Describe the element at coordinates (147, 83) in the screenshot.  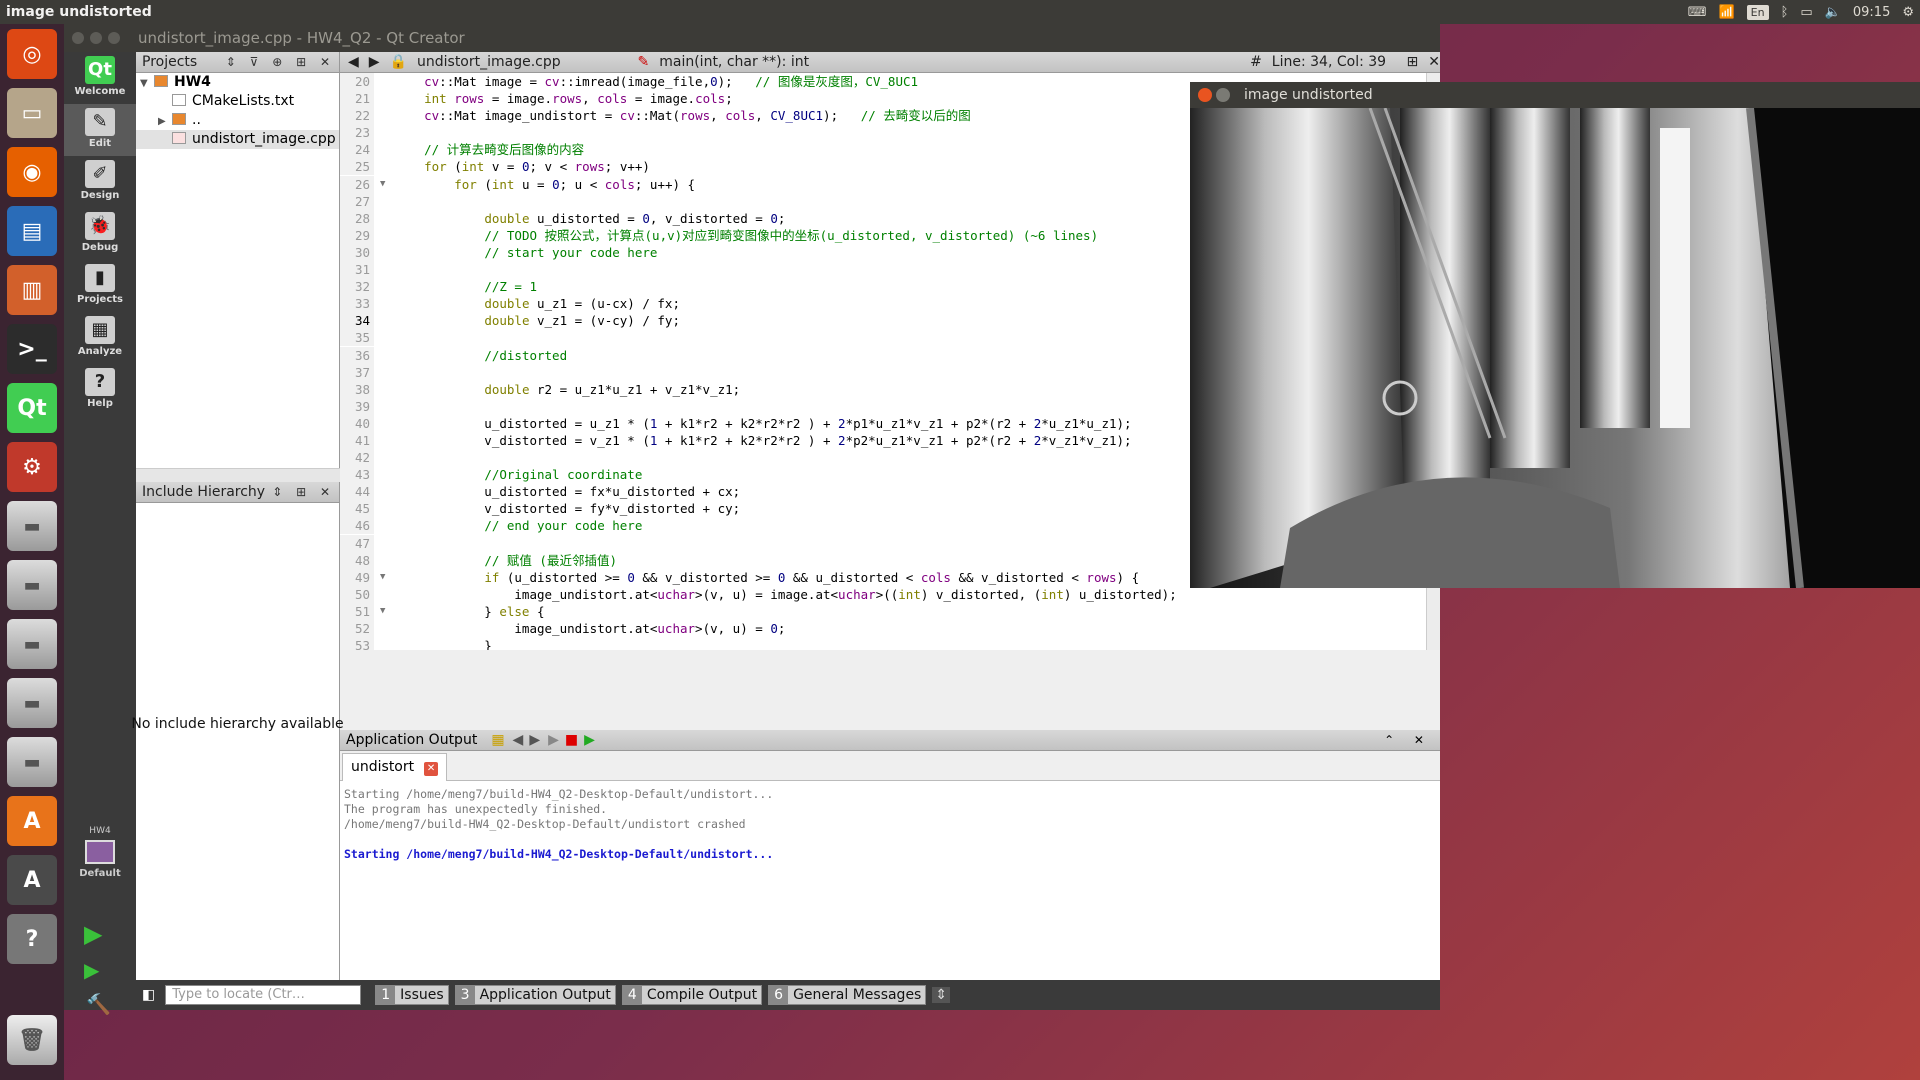
I see `expand-arrow-icon: ▼` at that location.